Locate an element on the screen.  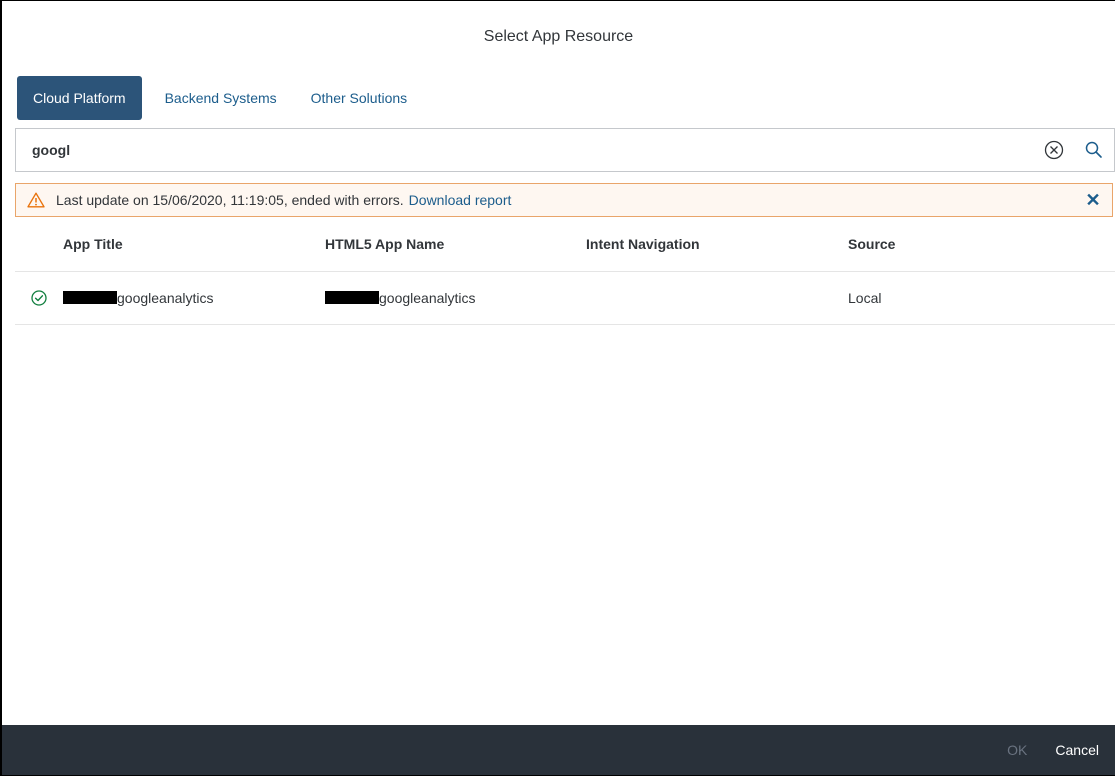
download-report-link: Download report is located at coordinates (460, 200).